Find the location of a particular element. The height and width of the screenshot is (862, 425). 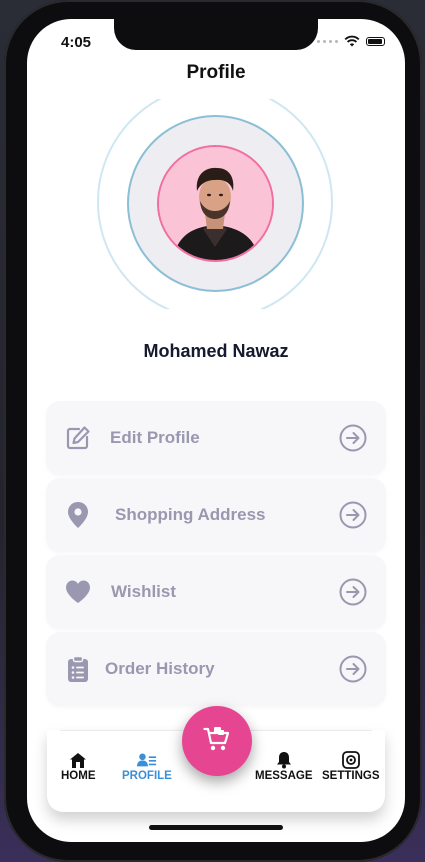

avatar is located at coordinates (215, 203).